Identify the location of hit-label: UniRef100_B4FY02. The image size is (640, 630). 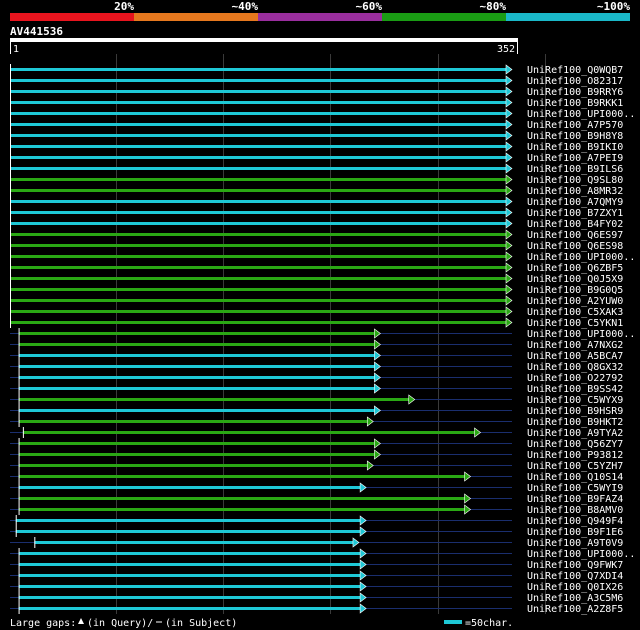
(575, 224).